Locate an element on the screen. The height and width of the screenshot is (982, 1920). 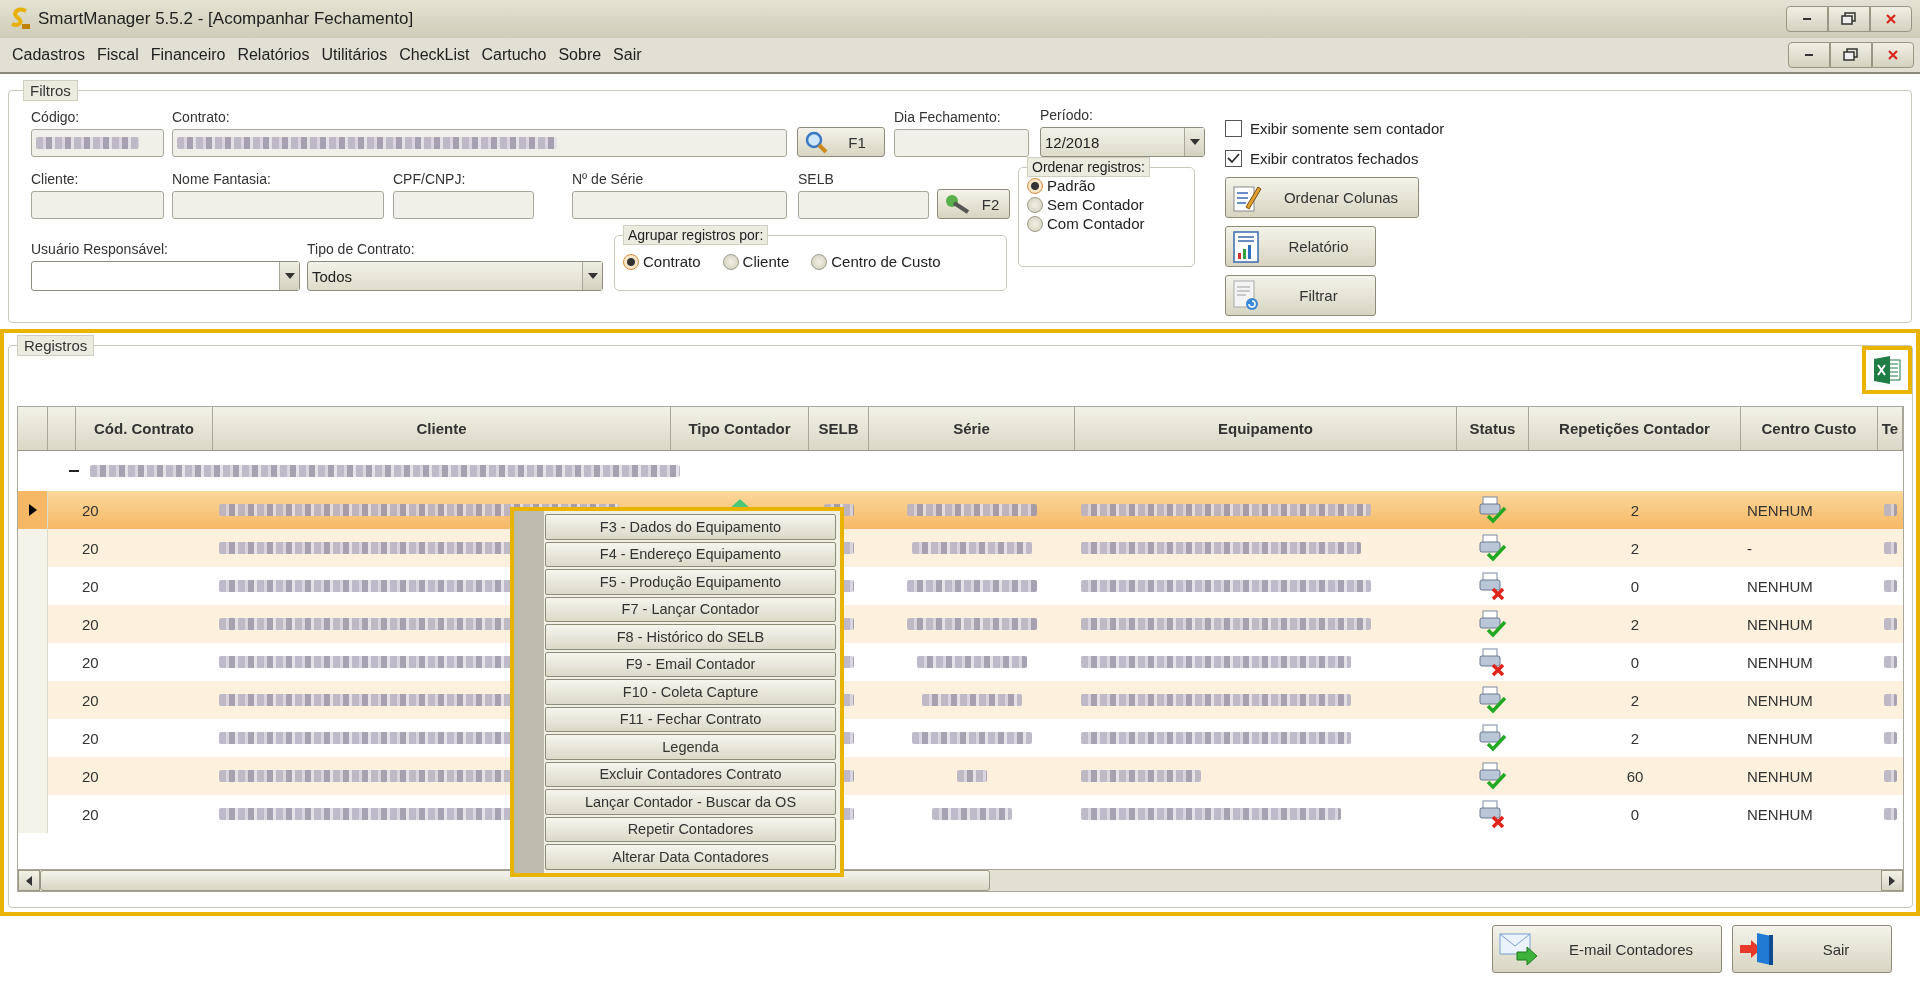
horizontal-scrollbar is located at coordinates (960, 880).